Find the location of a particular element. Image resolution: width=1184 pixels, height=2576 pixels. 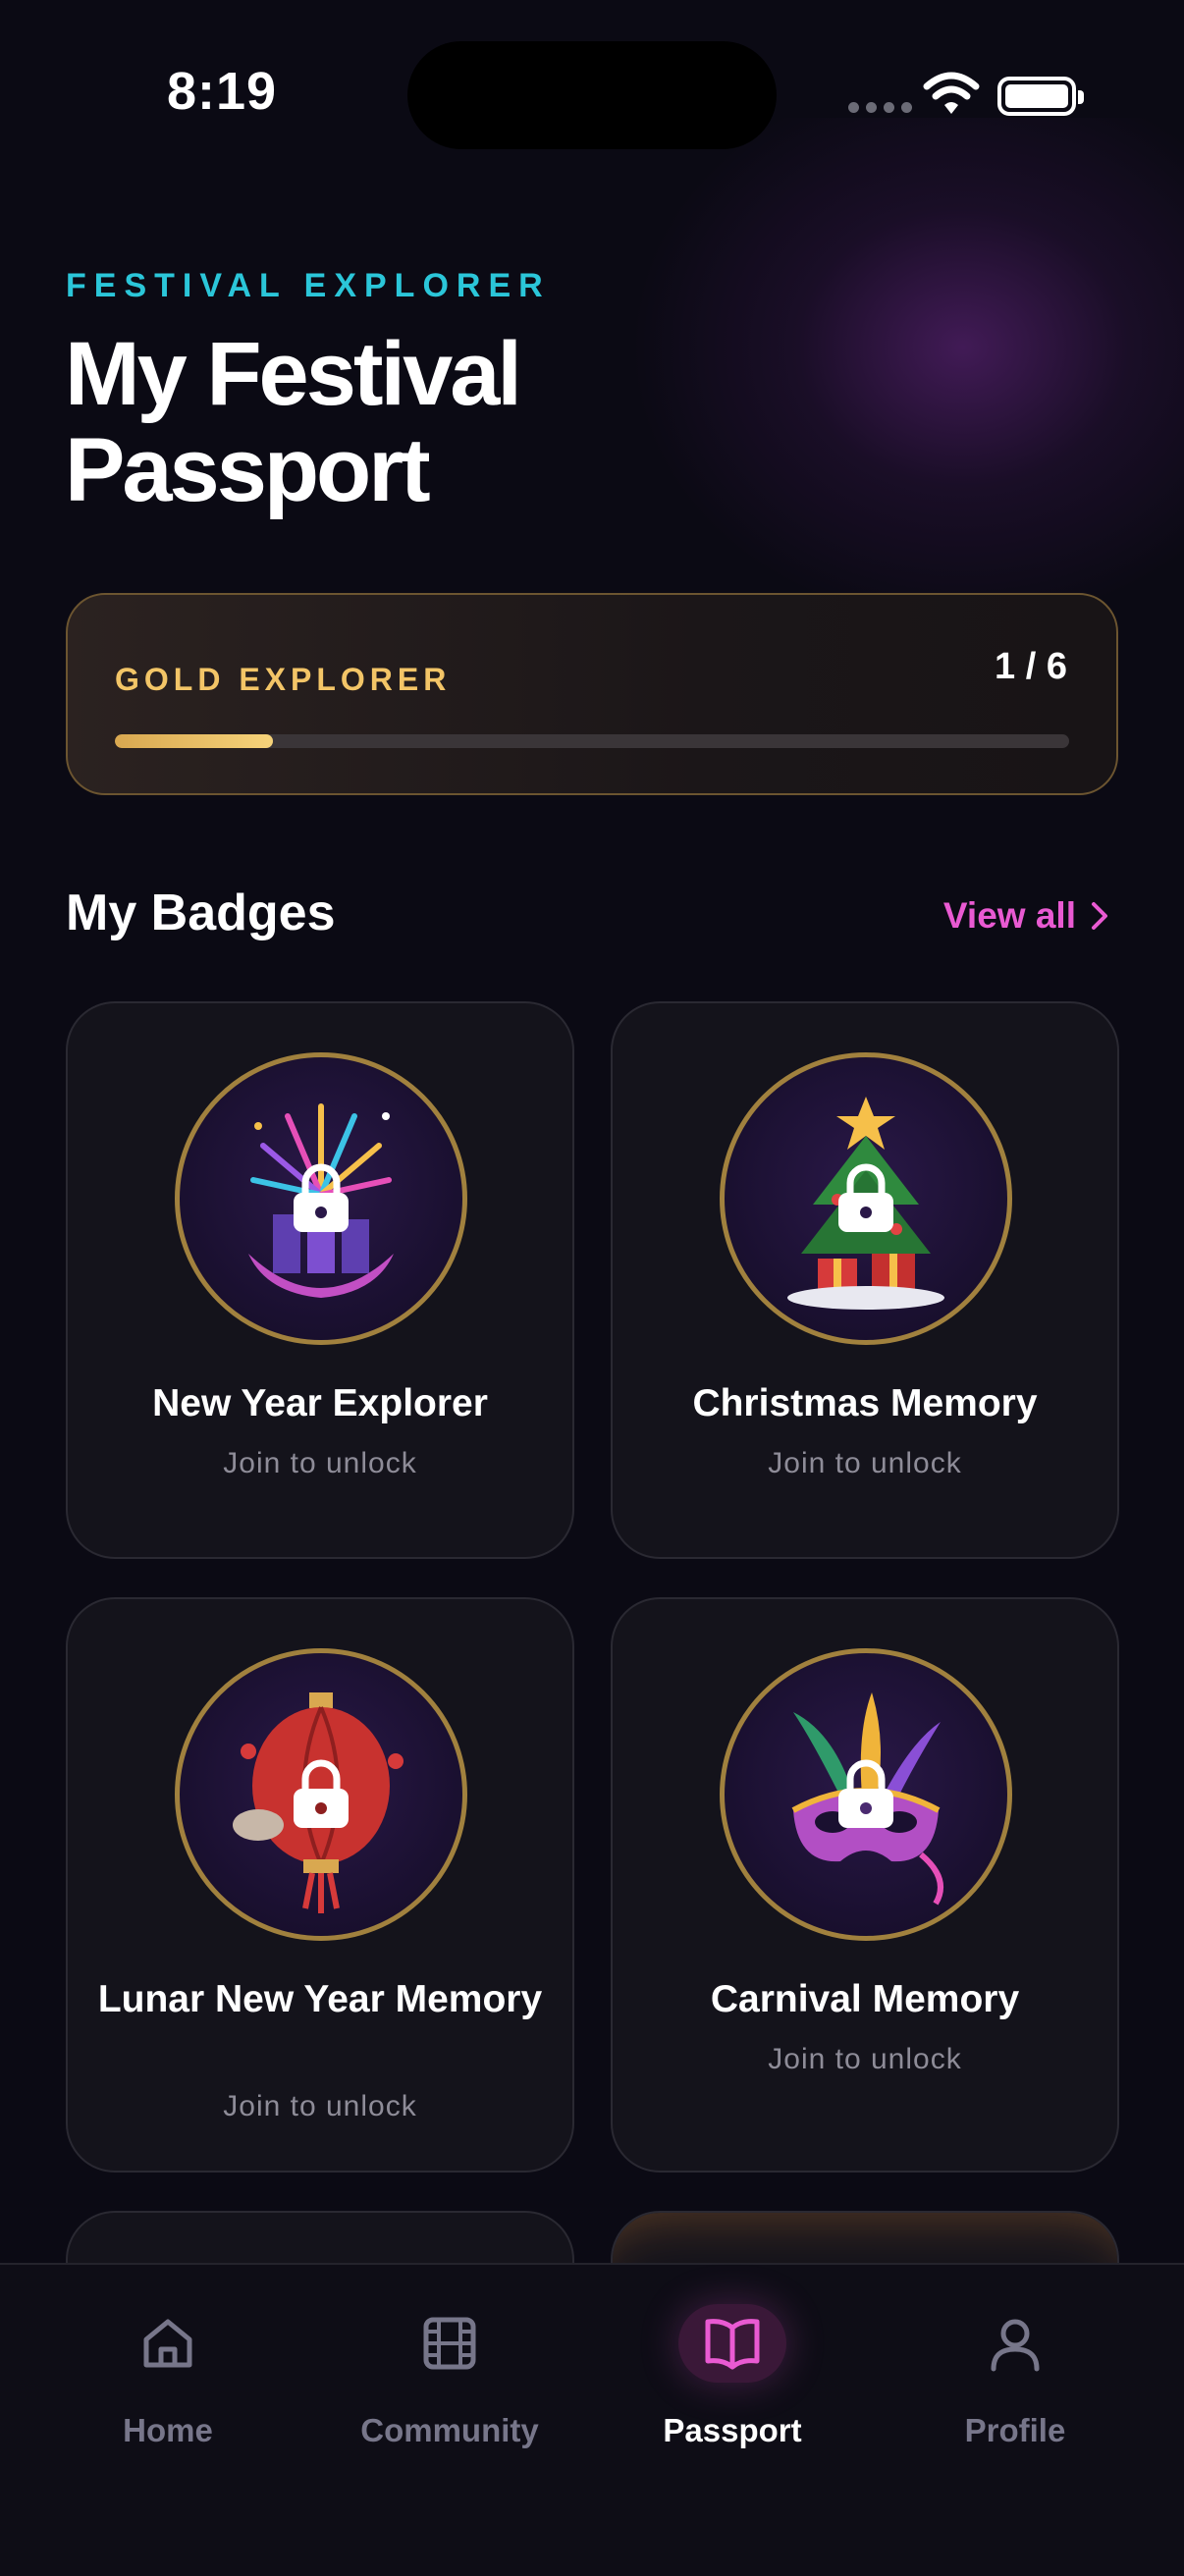

page-kicker: FESTIVAL EXPLORER is located at coordinates (308, 285).